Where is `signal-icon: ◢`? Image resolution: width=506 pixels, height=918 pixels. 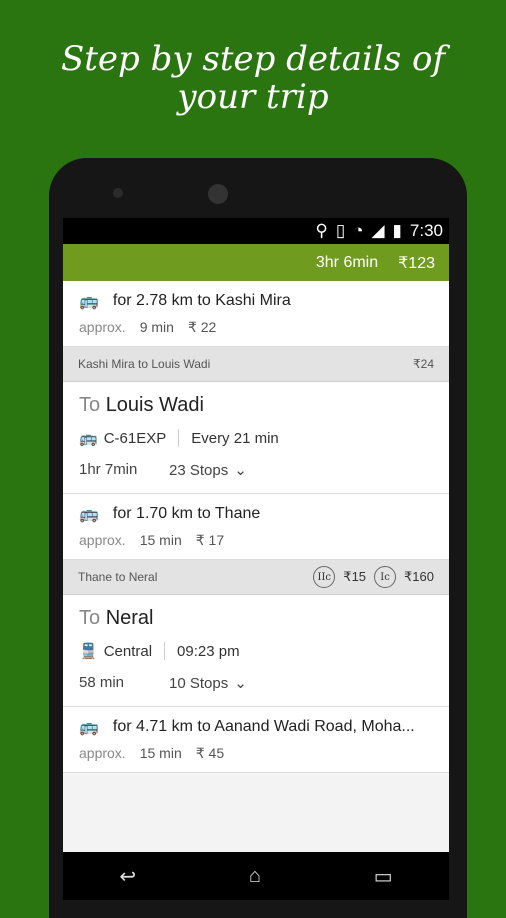 signal-icon: ◢ is located at coordinates (378, 230).